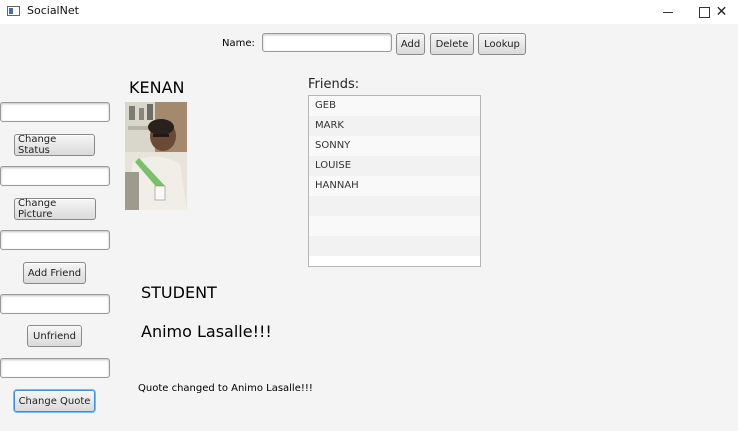 Image resolution: width=738 pixels, height=431 pixels. Describe the element at coordinates (53, 10) in the screenshot. I see `window-title: SocialNet` at that location.